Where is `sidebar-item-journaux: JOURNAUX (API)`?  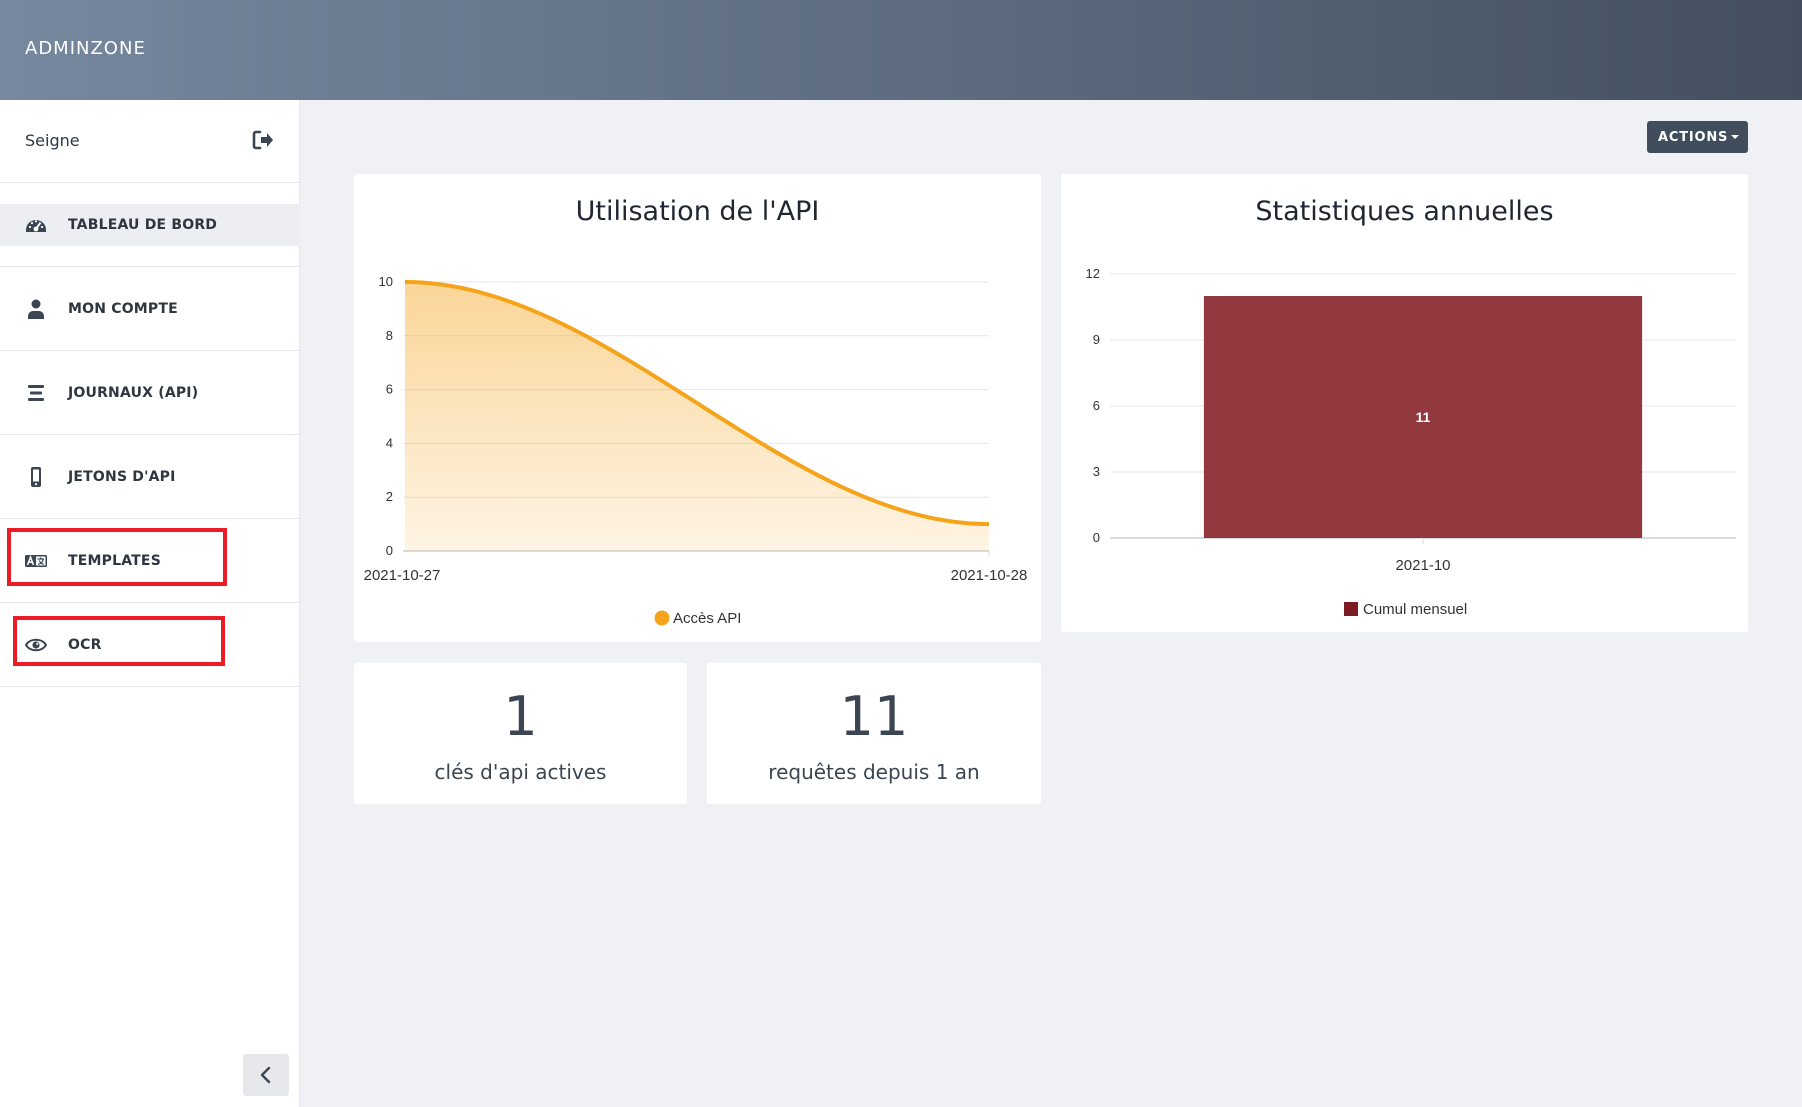 sidebar-item-journaux: JOURNAUX (API) is located at coordinates (150, 393).